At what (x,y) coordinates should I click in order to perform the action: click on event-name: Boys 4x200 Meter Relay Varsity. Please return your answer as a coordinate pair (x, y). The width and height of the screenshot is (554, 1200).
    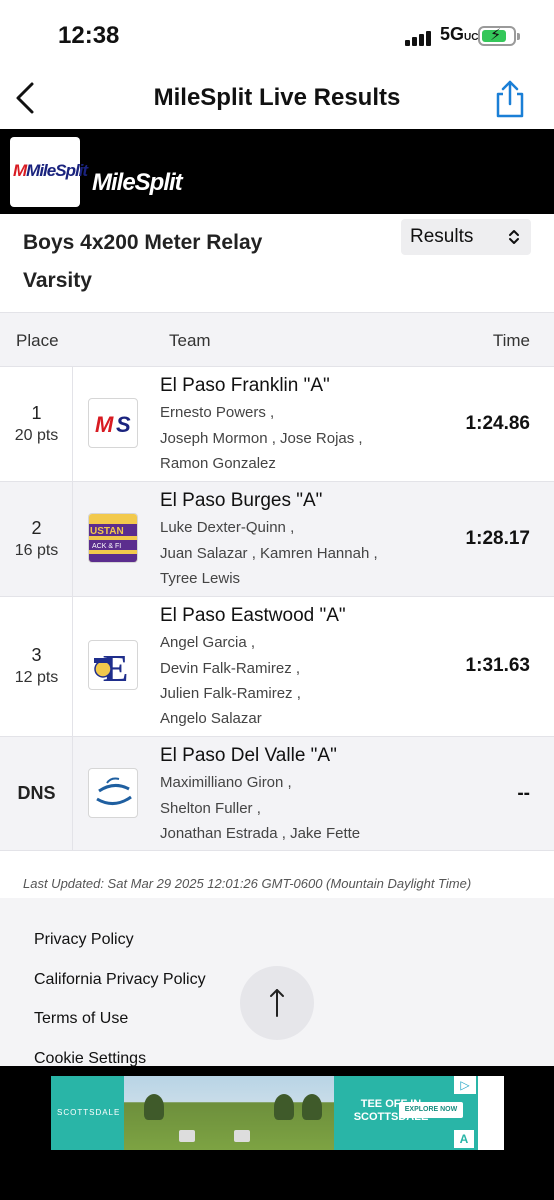
    Looking at the image, I should click on (143, 261).